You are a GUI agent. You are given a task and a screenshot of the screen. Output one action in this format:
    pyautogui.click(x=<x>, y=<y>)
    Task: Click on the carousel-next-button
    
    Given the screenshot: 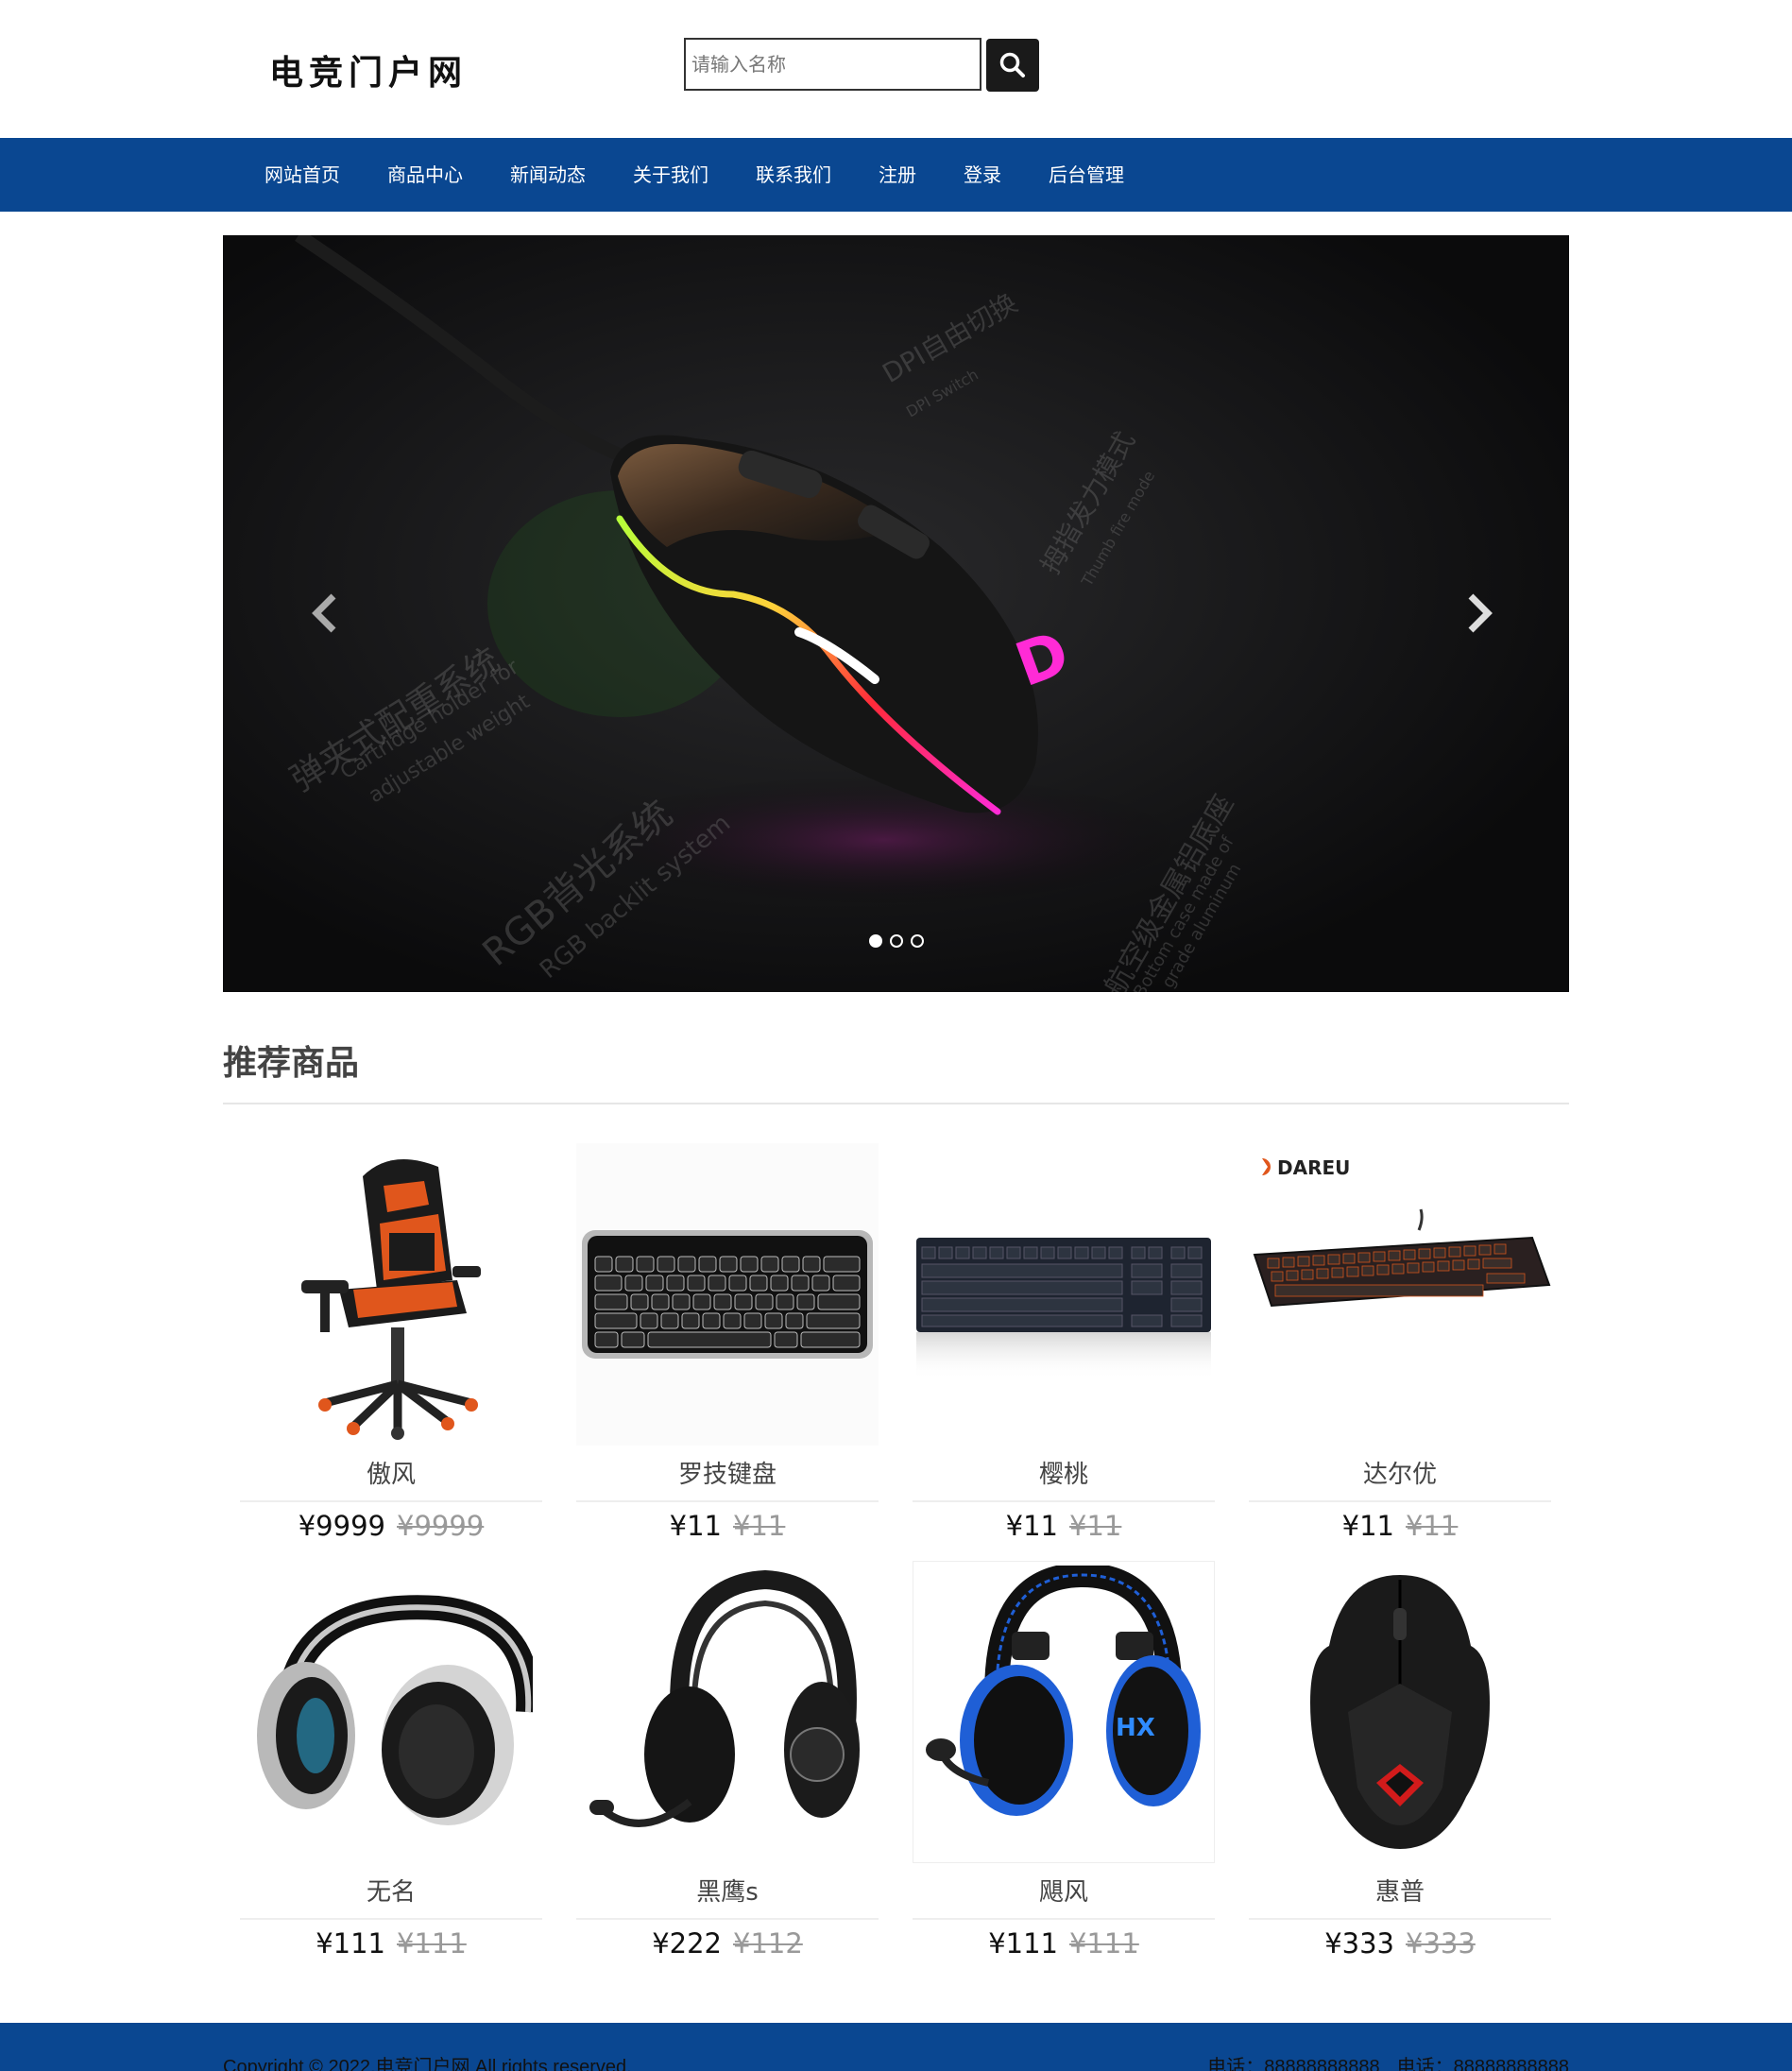 What is the action you would take?
    pyautogui.click(x=1479, y=613)
    